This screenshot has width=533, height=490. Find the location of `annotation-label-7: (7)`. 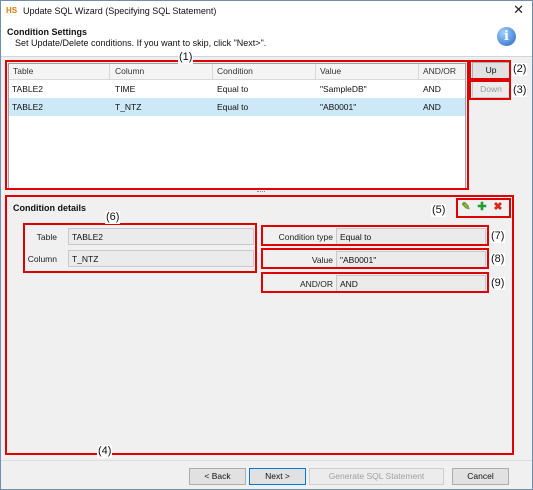

annotation-label-7: (7) is located at coordinates (498, 236).